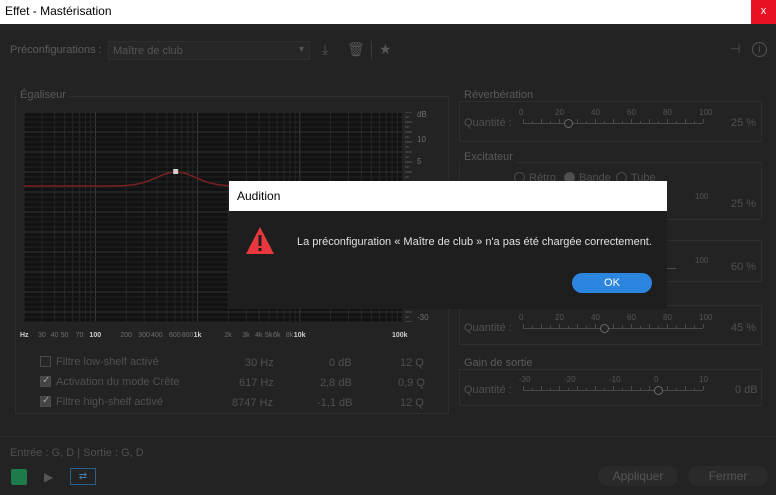 This screenshot has width=776, height=495. Describe the element at coordinates (422, 114) in the screenshot. I see `y-tick-db: dB` at that location.